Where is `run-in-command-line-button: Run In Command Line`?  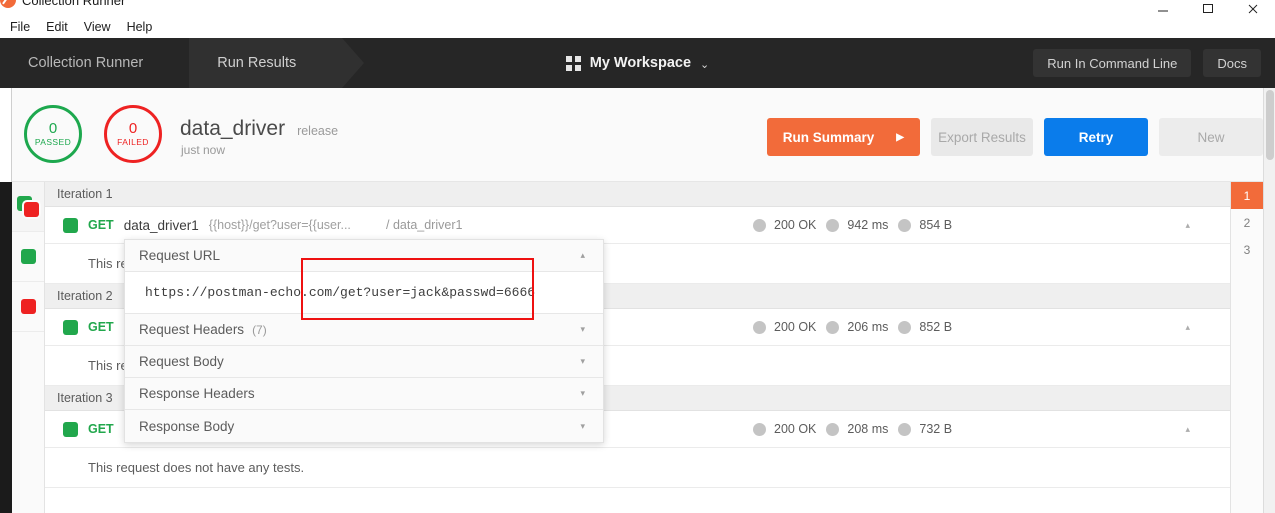 run-in-command-line-button: Run In Command Line is located at coordinates (1112, 63).